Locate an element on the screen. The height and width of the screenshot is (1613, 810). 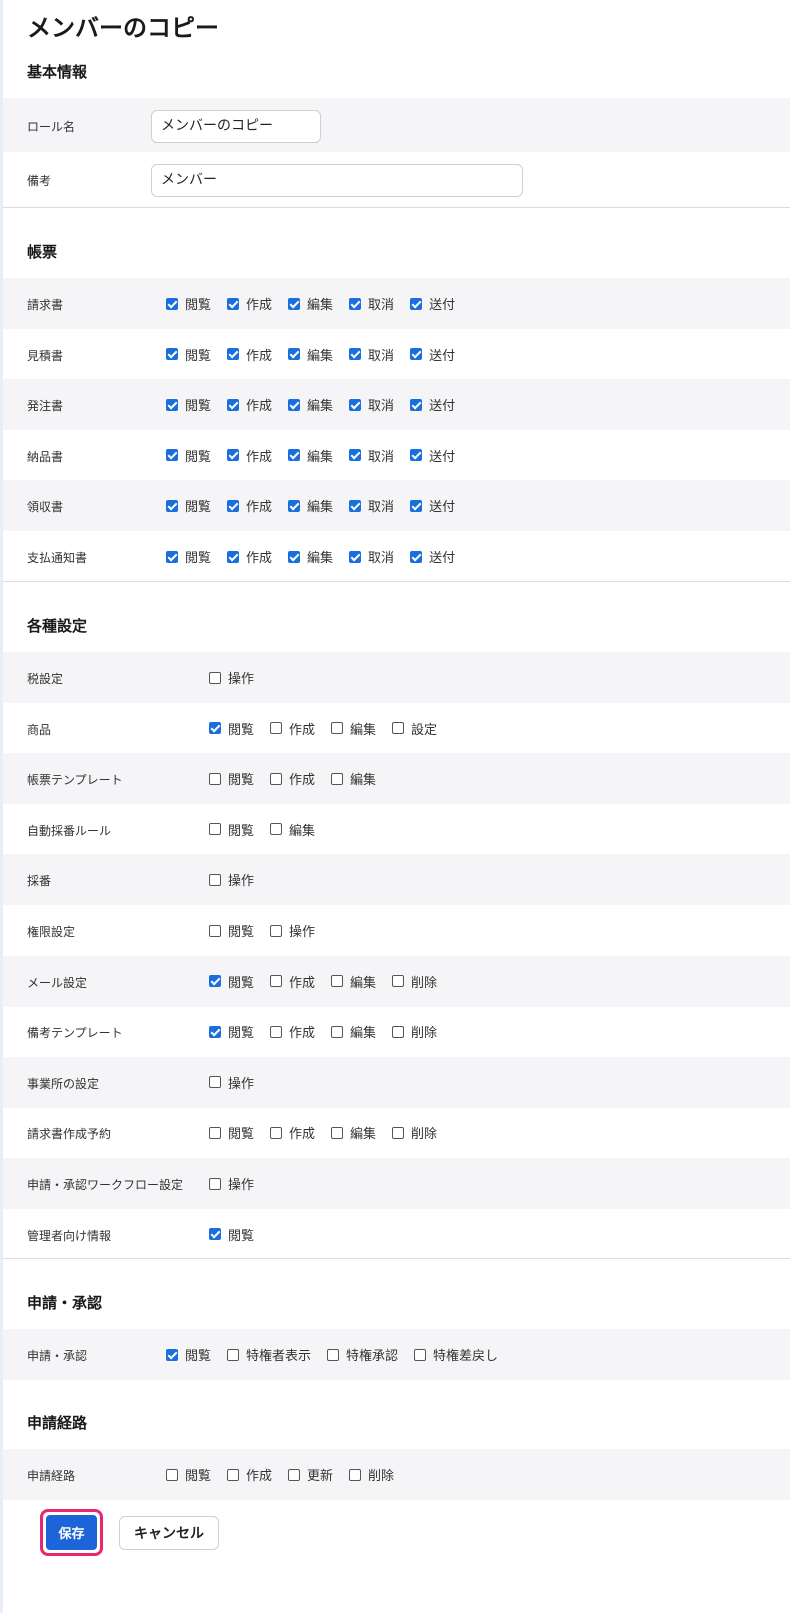
permission-option: 特権者表示 is located at coordinates (269, 1354).